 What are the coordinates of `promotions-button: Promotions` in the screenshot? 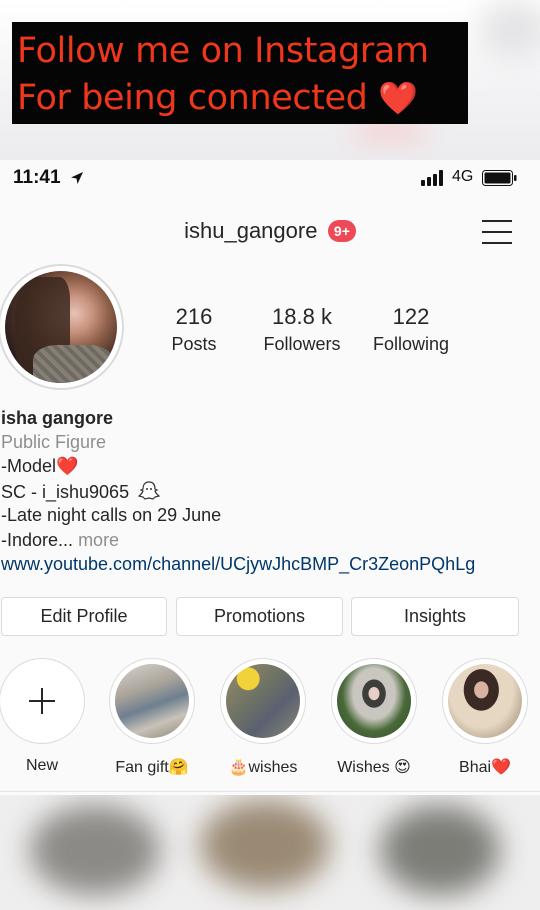 It's located at (259, 616).